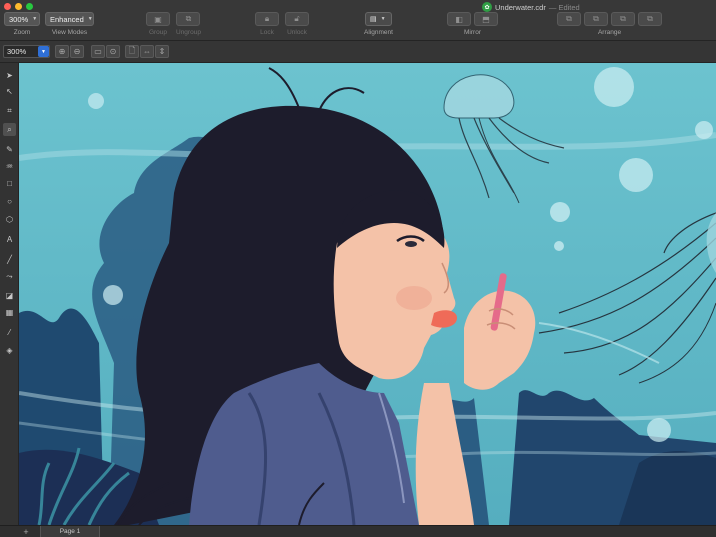 This screenshot has height=537, width=716. I want to click on zoom-label: Zoom, so click(22, 32).